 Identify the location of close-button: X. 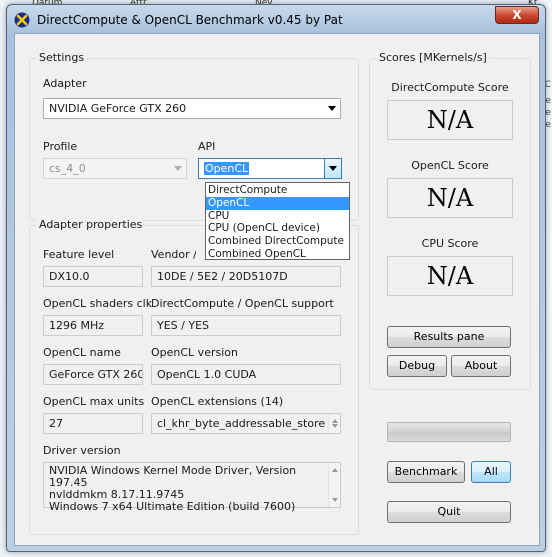
(517, 15).